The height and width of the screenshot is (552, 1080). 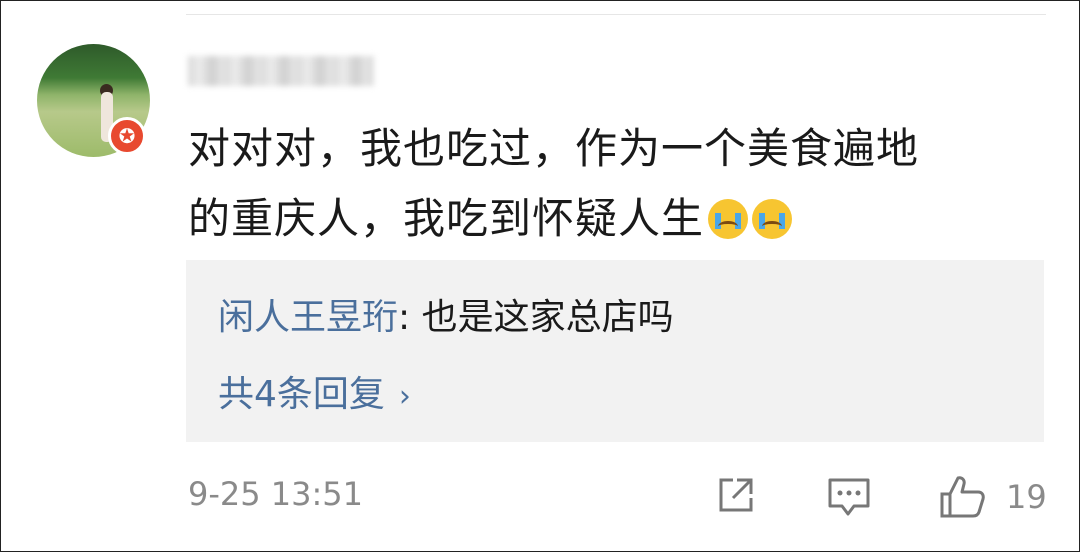 I want to click on verified-badge-icon: ✪, so click(x=127, y=136).